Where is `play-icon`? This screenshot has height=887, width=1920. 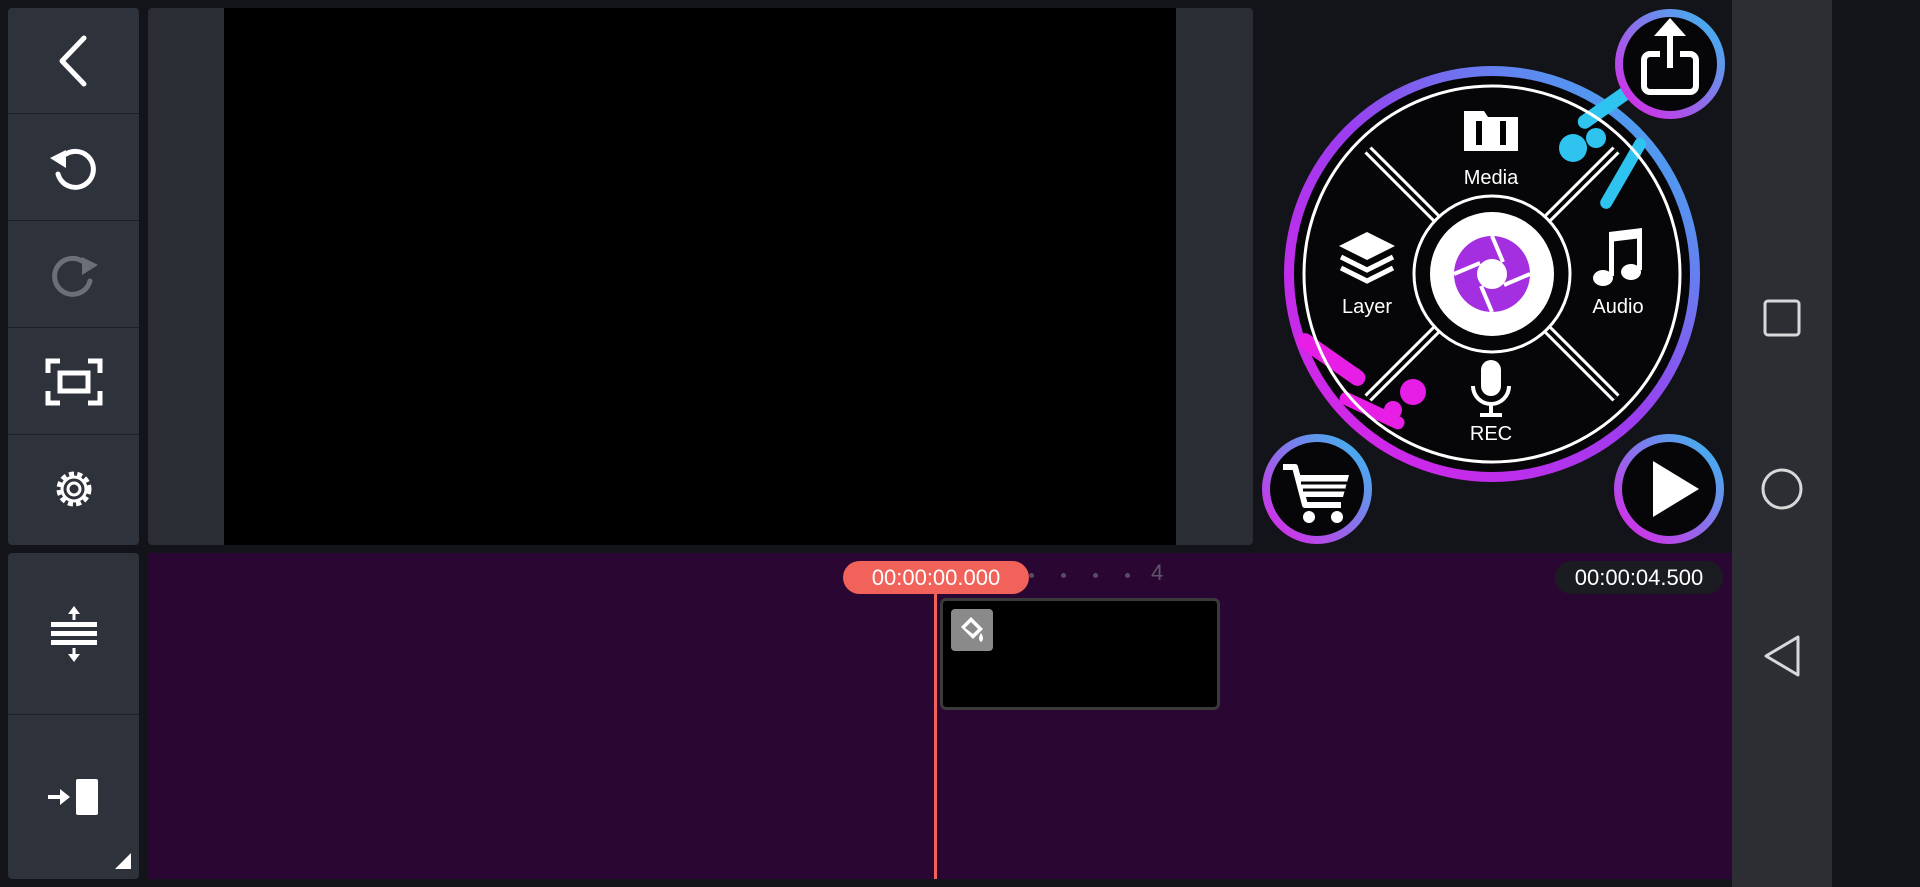 play-icon is located at coordinates (1669, 489).